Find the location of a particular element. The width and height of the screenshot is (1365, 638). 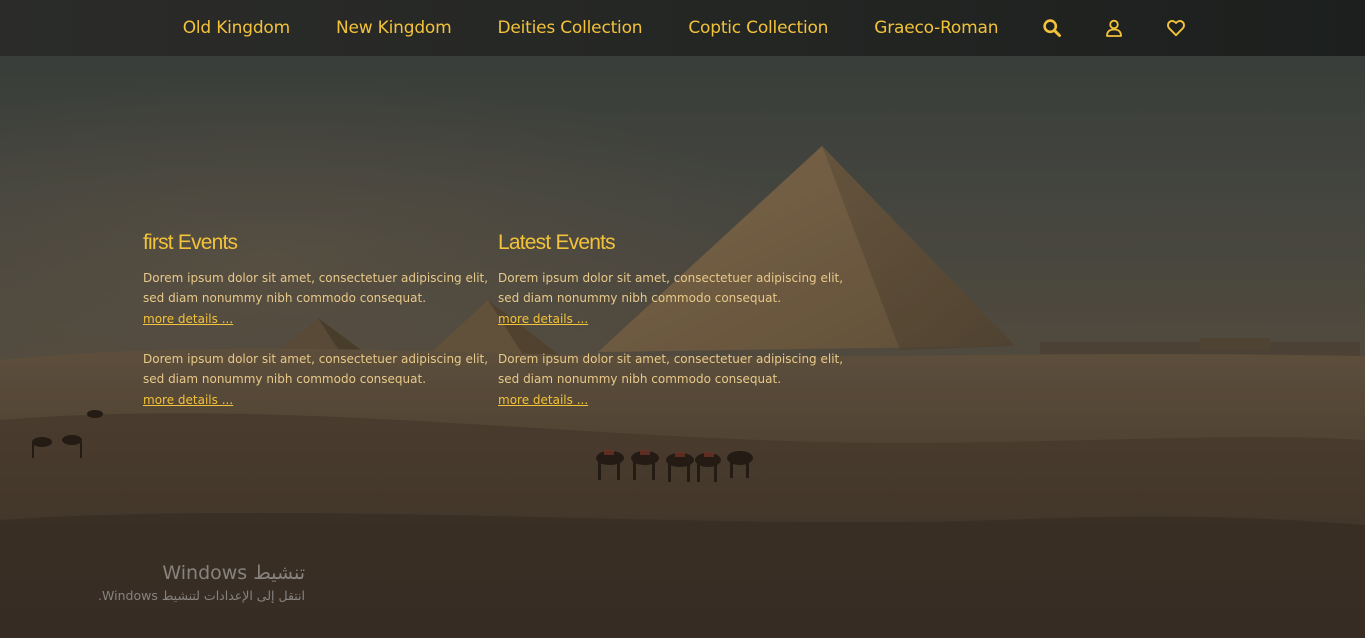

latest-events-title: Latest Events is located at coordinates (557, 242).